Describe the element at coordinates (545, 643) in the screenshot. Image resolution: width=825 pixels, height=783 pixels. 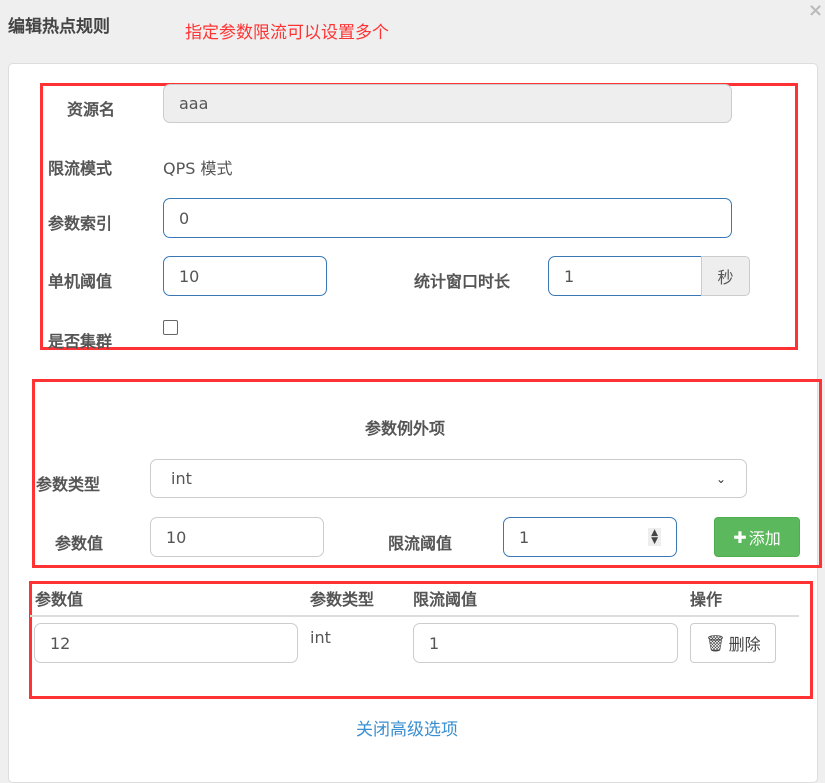
I see `row-limit-input: 1` at that location.